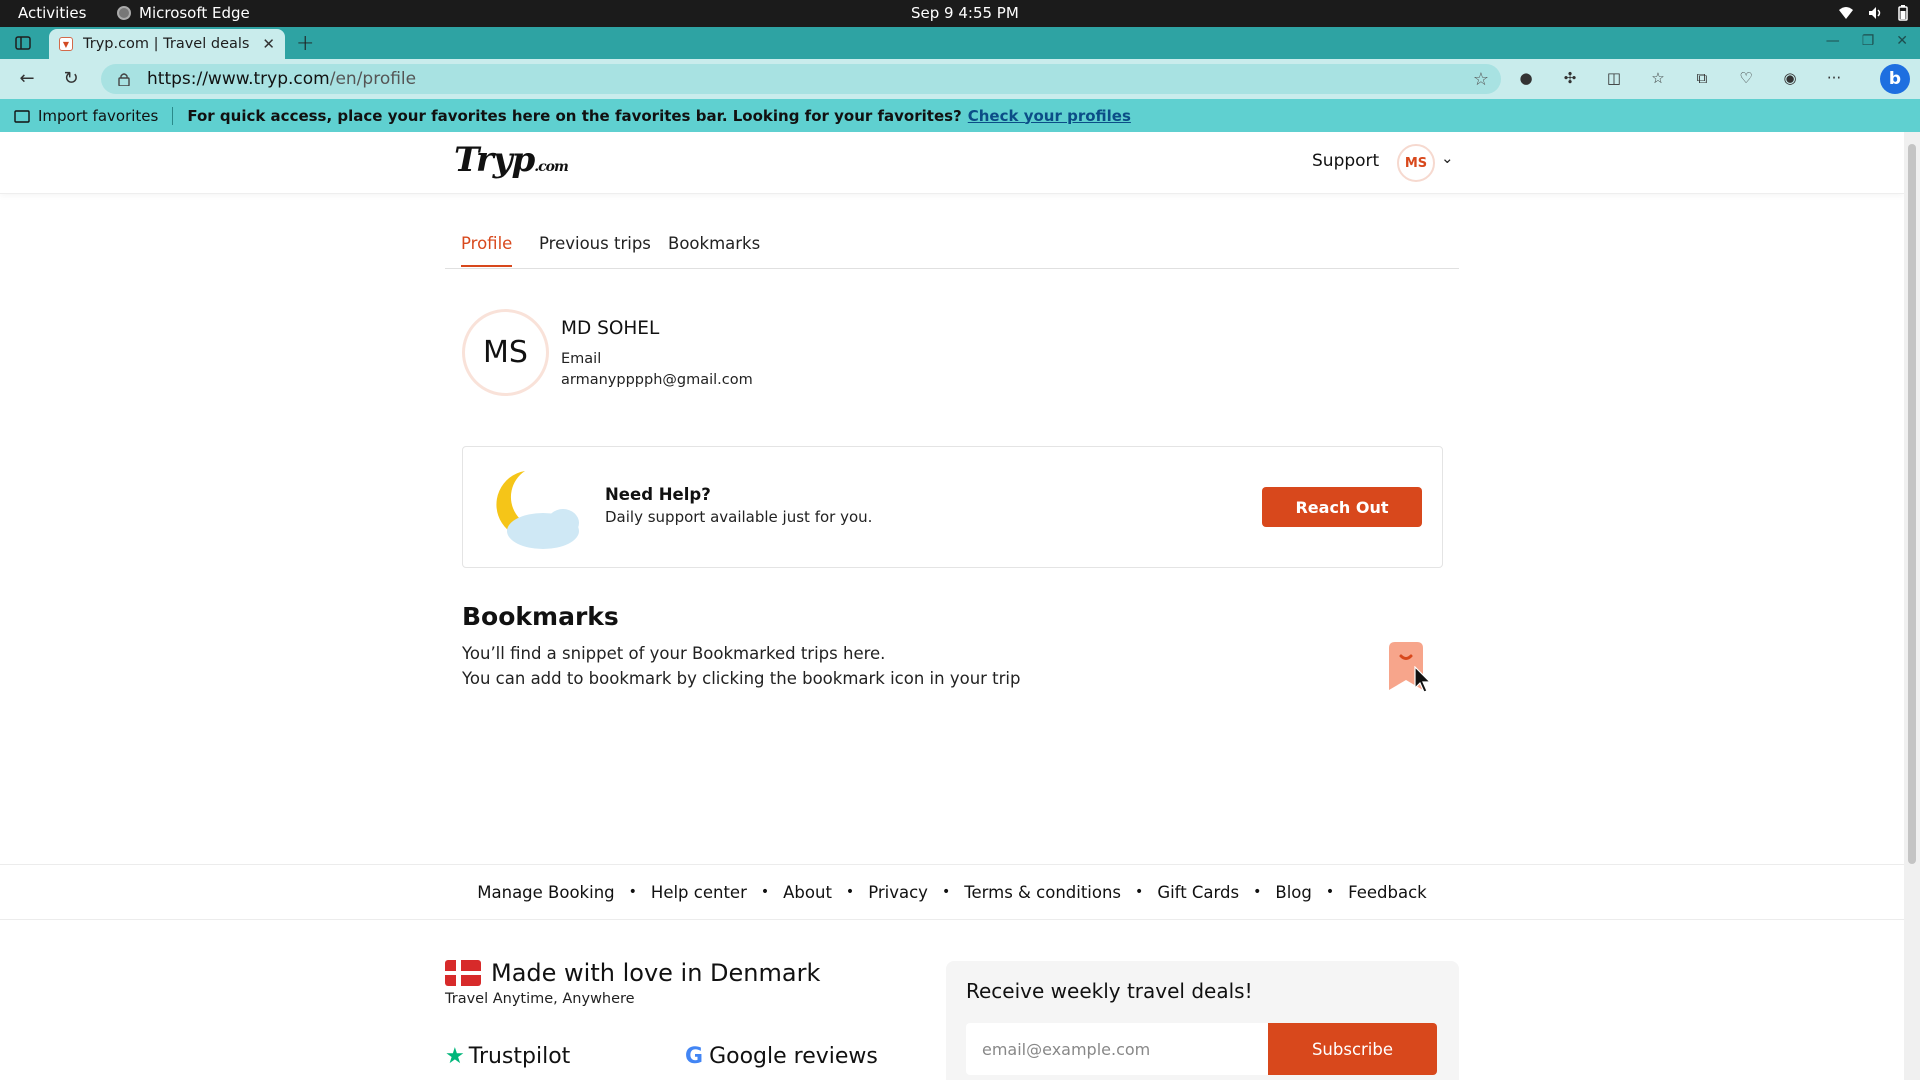  I want to click on favorites-list-icon: ☆, so click(1658, 78).